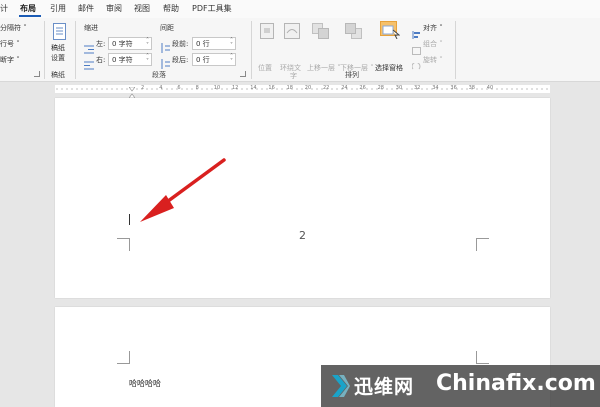 This screenshot has width=600, height=407. What do you see at coordinates (183, 190) in the screenshot?
I see `red-arrow-icon` at bounding box center [183, 190].